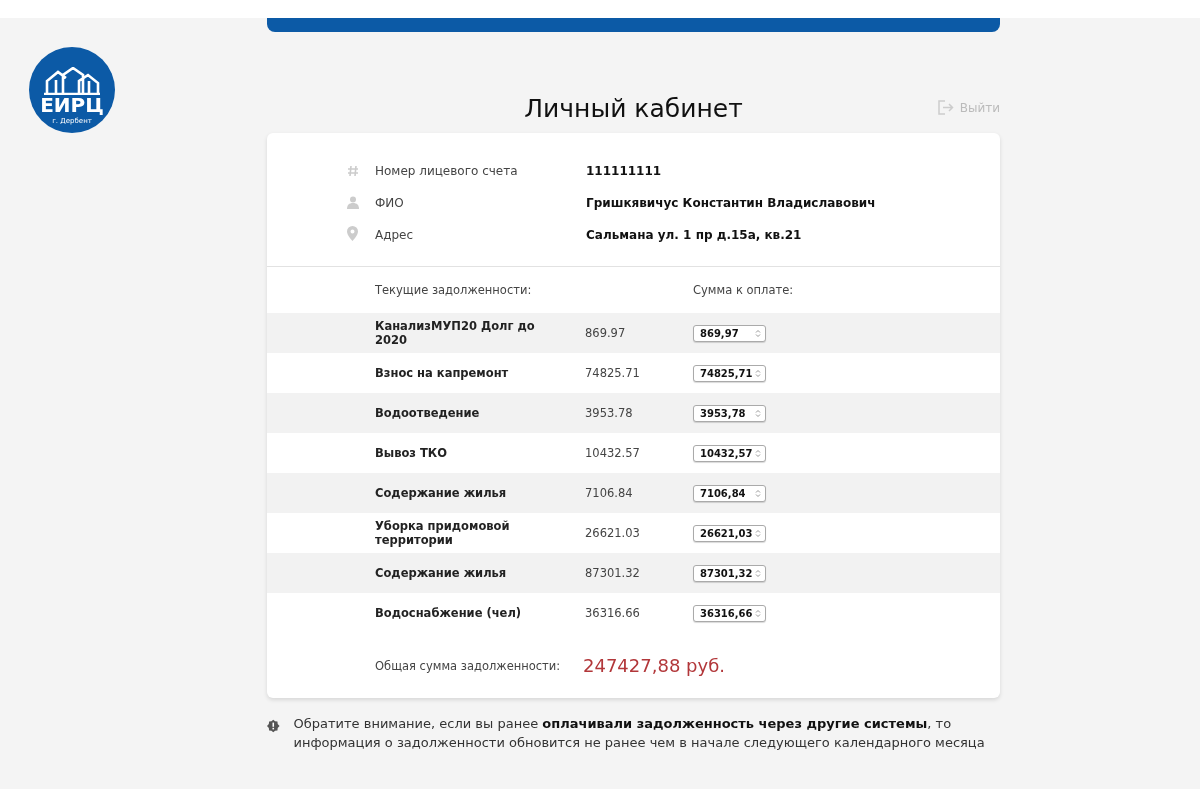  What do you see at coordinates (633, 108) in the screenshot?
I see `page-title: Личный кабинет` at bounding box center [633, 108].